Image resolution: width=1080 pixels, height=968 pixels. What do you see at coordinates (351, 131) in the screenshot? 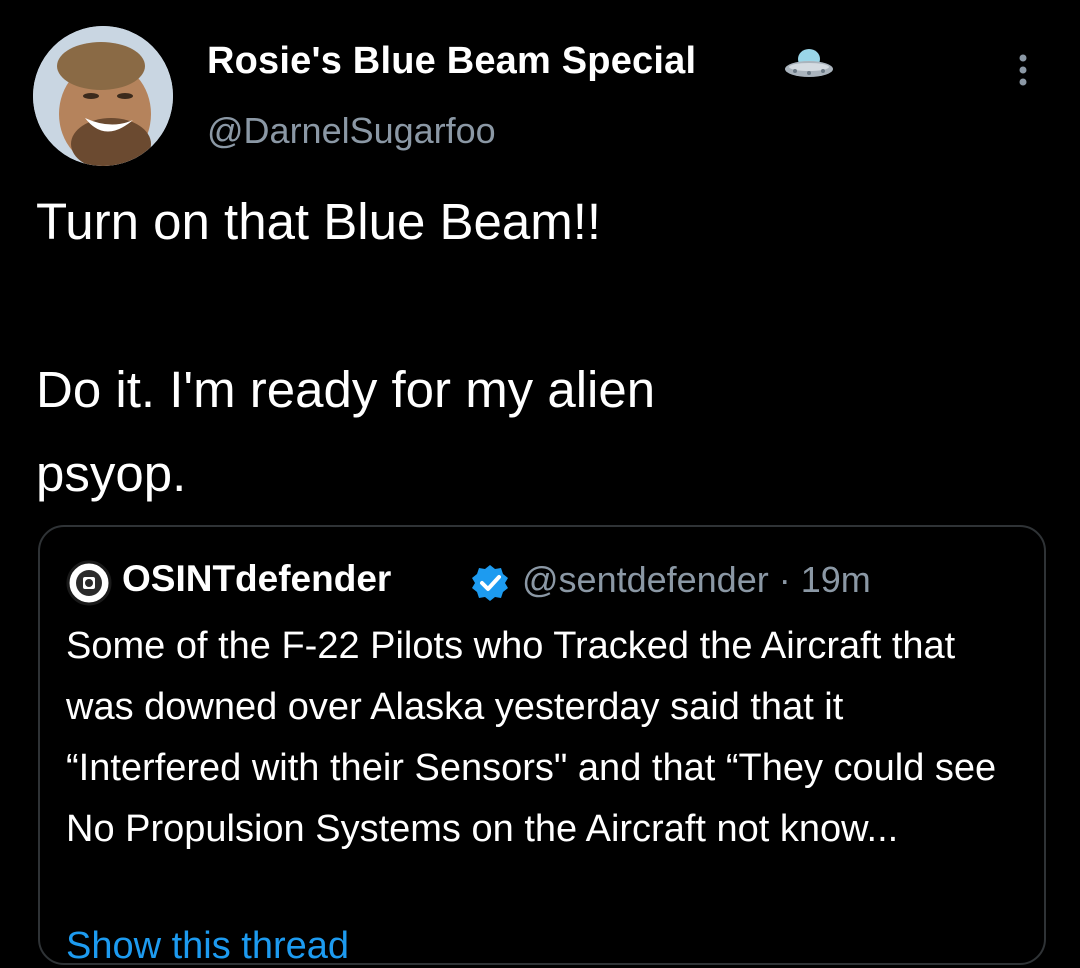
I see `author-handle: @DarnelSugarfoo` at bounding box center [351, 131].